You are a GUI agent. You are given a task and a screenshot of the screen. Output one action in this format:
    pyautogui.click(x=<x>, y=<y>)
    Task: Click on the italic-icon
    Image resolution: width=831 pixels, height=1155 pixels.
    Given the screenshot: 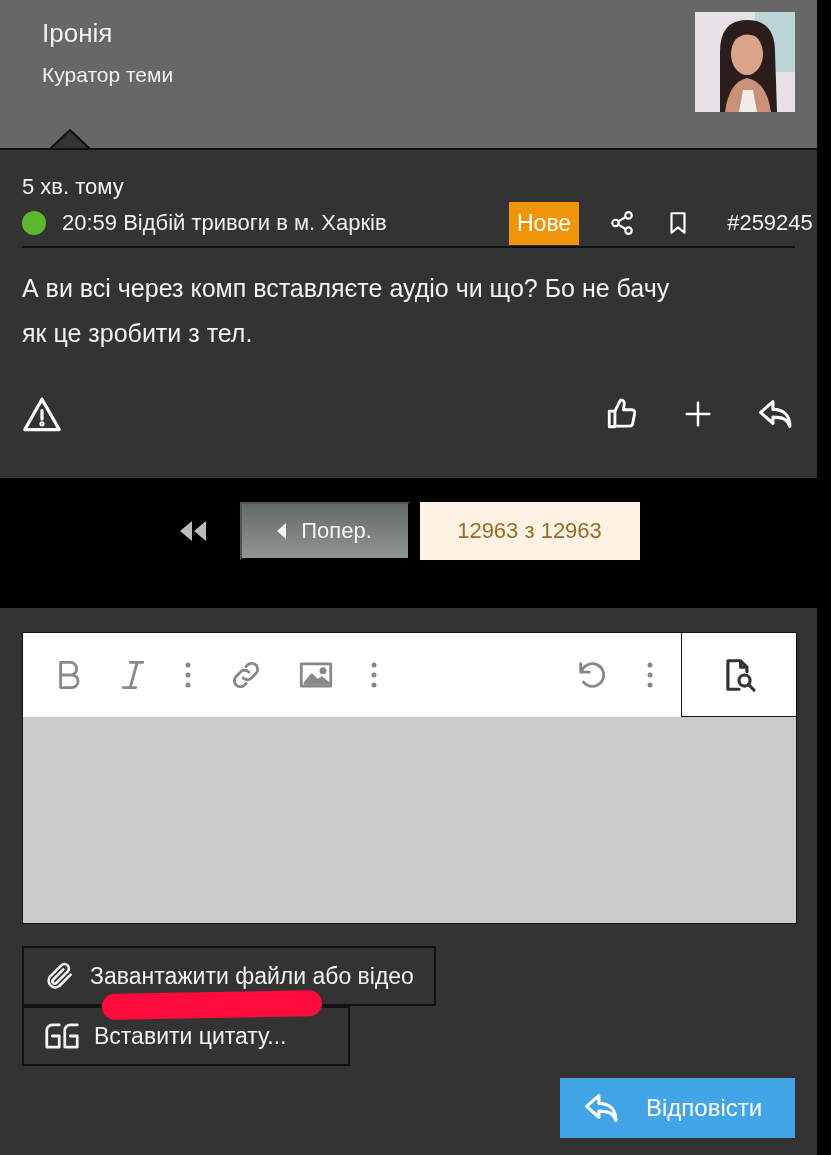 What is the action you would take?
    pyautogui.click(x=133, y=675)
    